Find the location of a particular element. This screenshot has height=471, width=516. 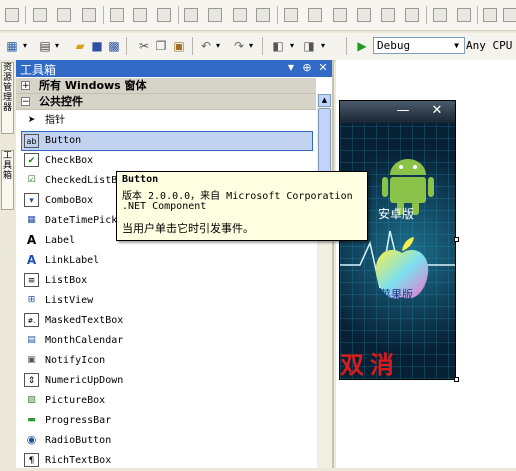

cut-icon: ✂ is located at coordinates (144, 46).